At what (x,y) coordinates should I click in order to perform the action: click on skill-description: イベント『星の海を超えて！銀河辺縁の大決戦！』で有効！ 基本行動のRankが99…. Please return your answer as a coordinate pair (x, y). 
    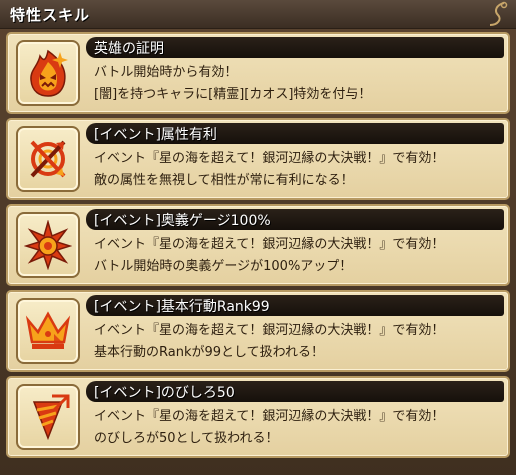
    Looking at the image, I should click on (300, 342).